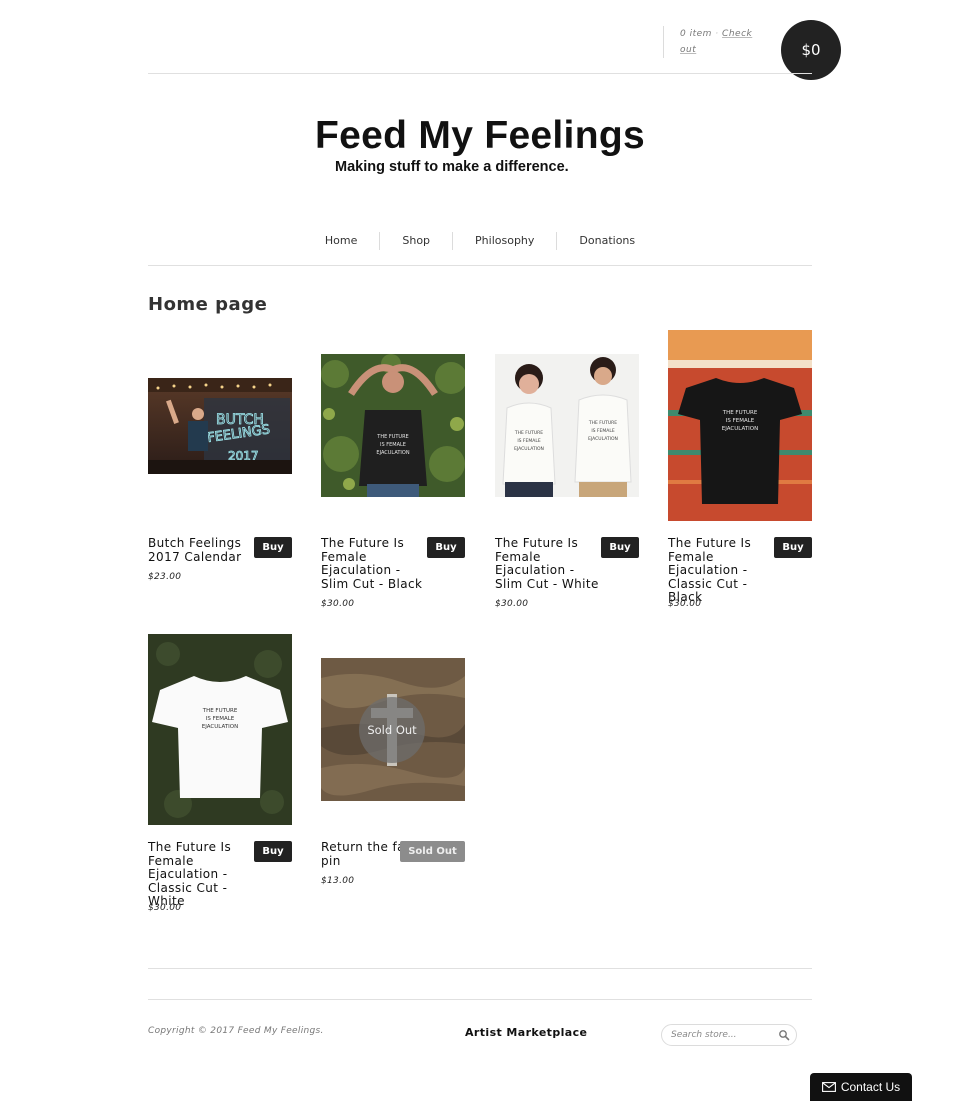  What do you see at coordinates (341, 241) in the screenshot?
I see `nav-item-home: Home` at bounding box center [341, 241].